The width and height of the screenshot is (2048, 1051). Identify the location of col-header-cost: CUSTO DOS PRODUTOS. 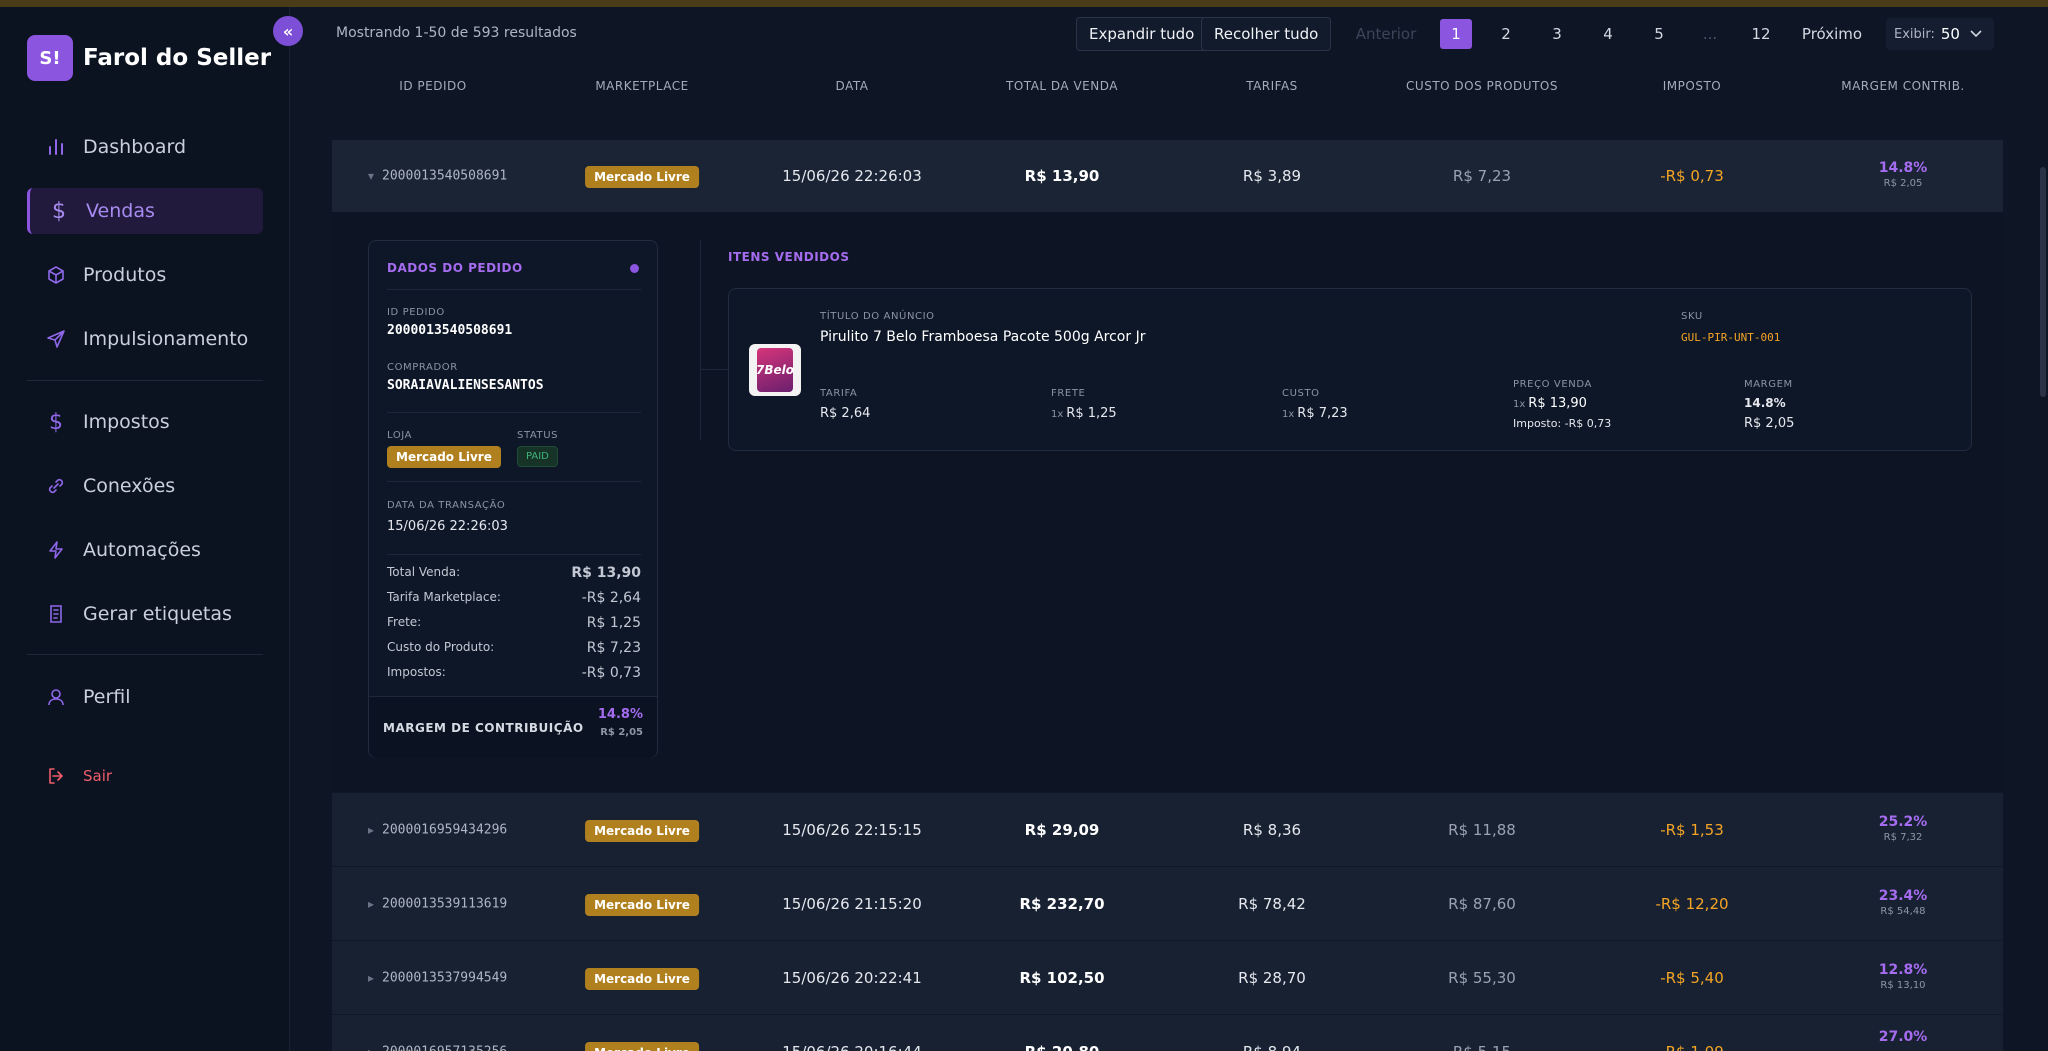
(1482, 86).